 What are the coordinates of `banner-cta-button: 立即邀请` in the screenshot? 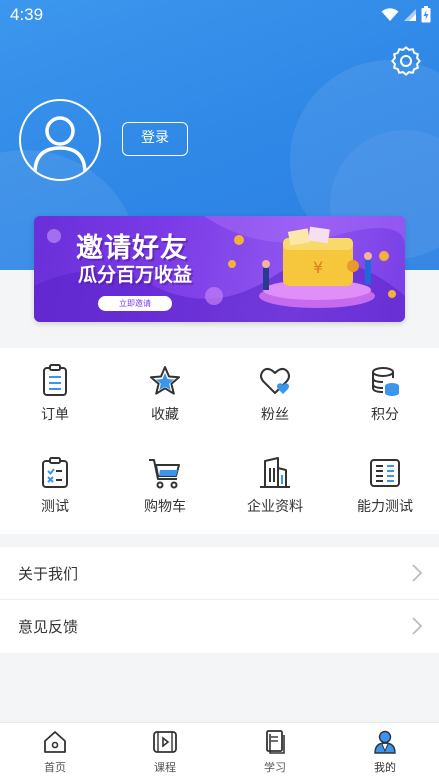 It's located at (135, 303).